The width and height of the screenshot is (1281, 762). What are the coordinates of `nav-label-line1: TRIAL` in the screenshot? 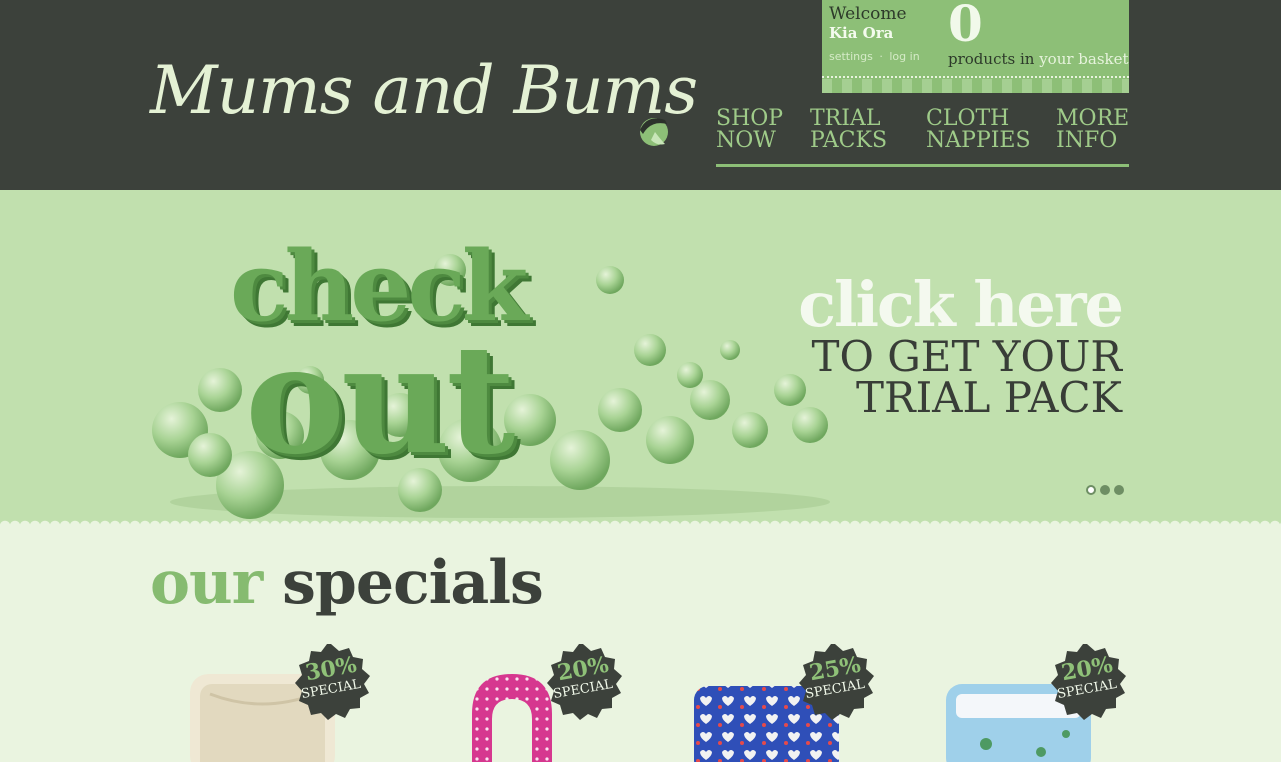 It's located at (845, 118).